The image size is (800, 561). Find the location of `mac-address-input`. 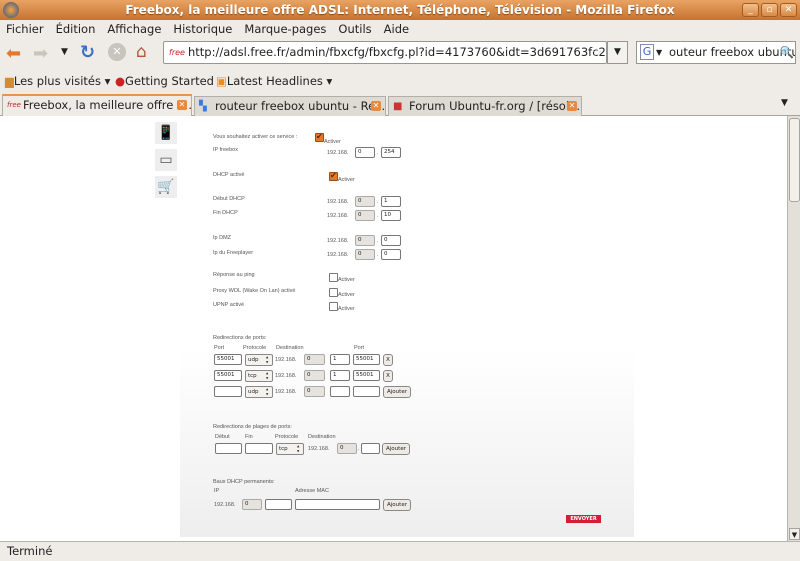

mac-address-input is located at coordinates (337, 504).